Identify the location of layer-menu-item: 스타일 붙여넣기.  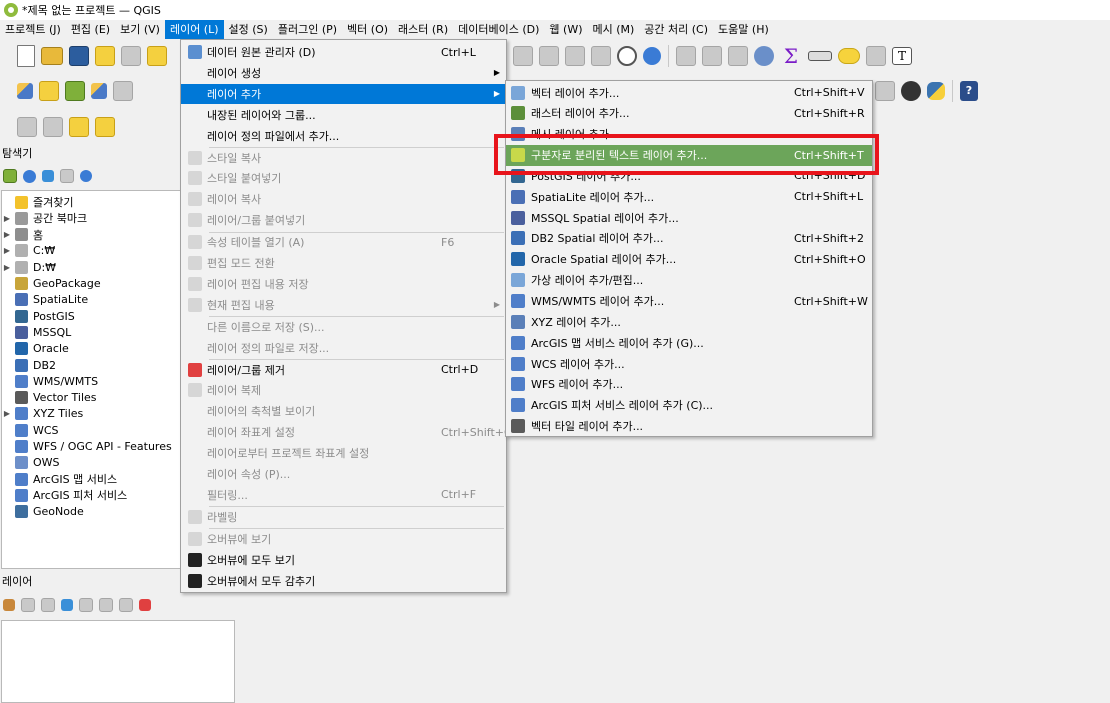
(343, 178).